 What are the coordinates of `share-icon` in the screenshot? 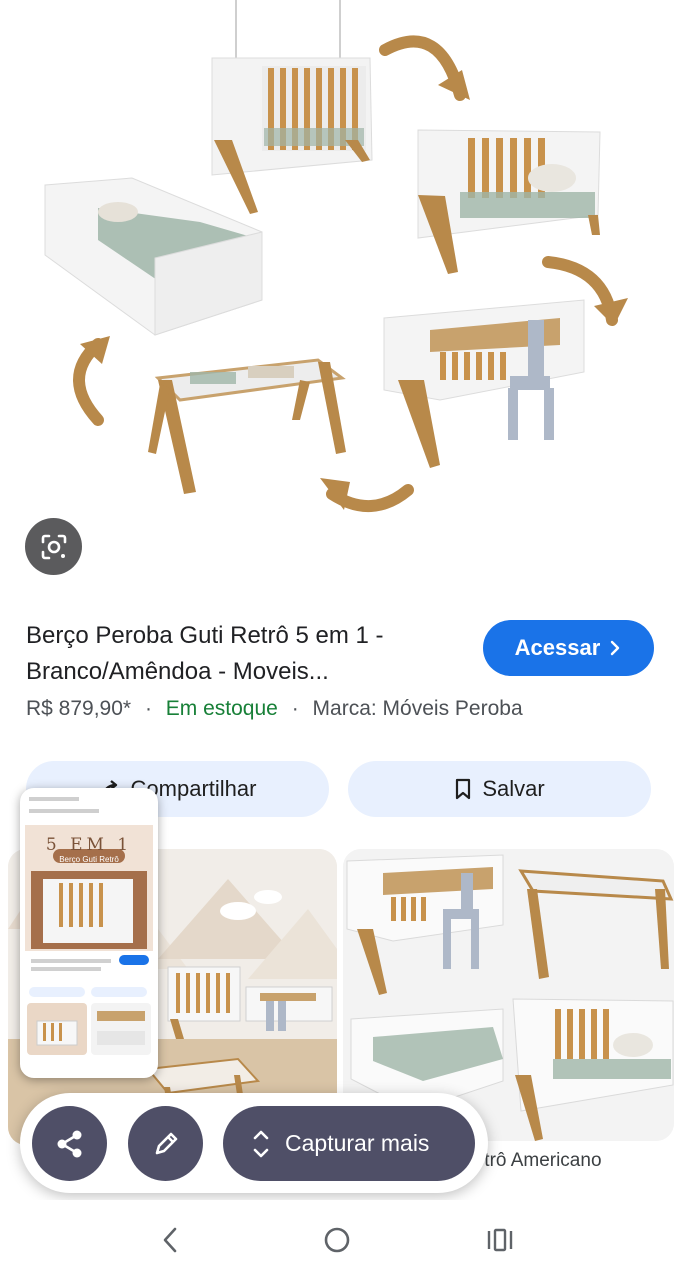 It's located at (69, 1143).